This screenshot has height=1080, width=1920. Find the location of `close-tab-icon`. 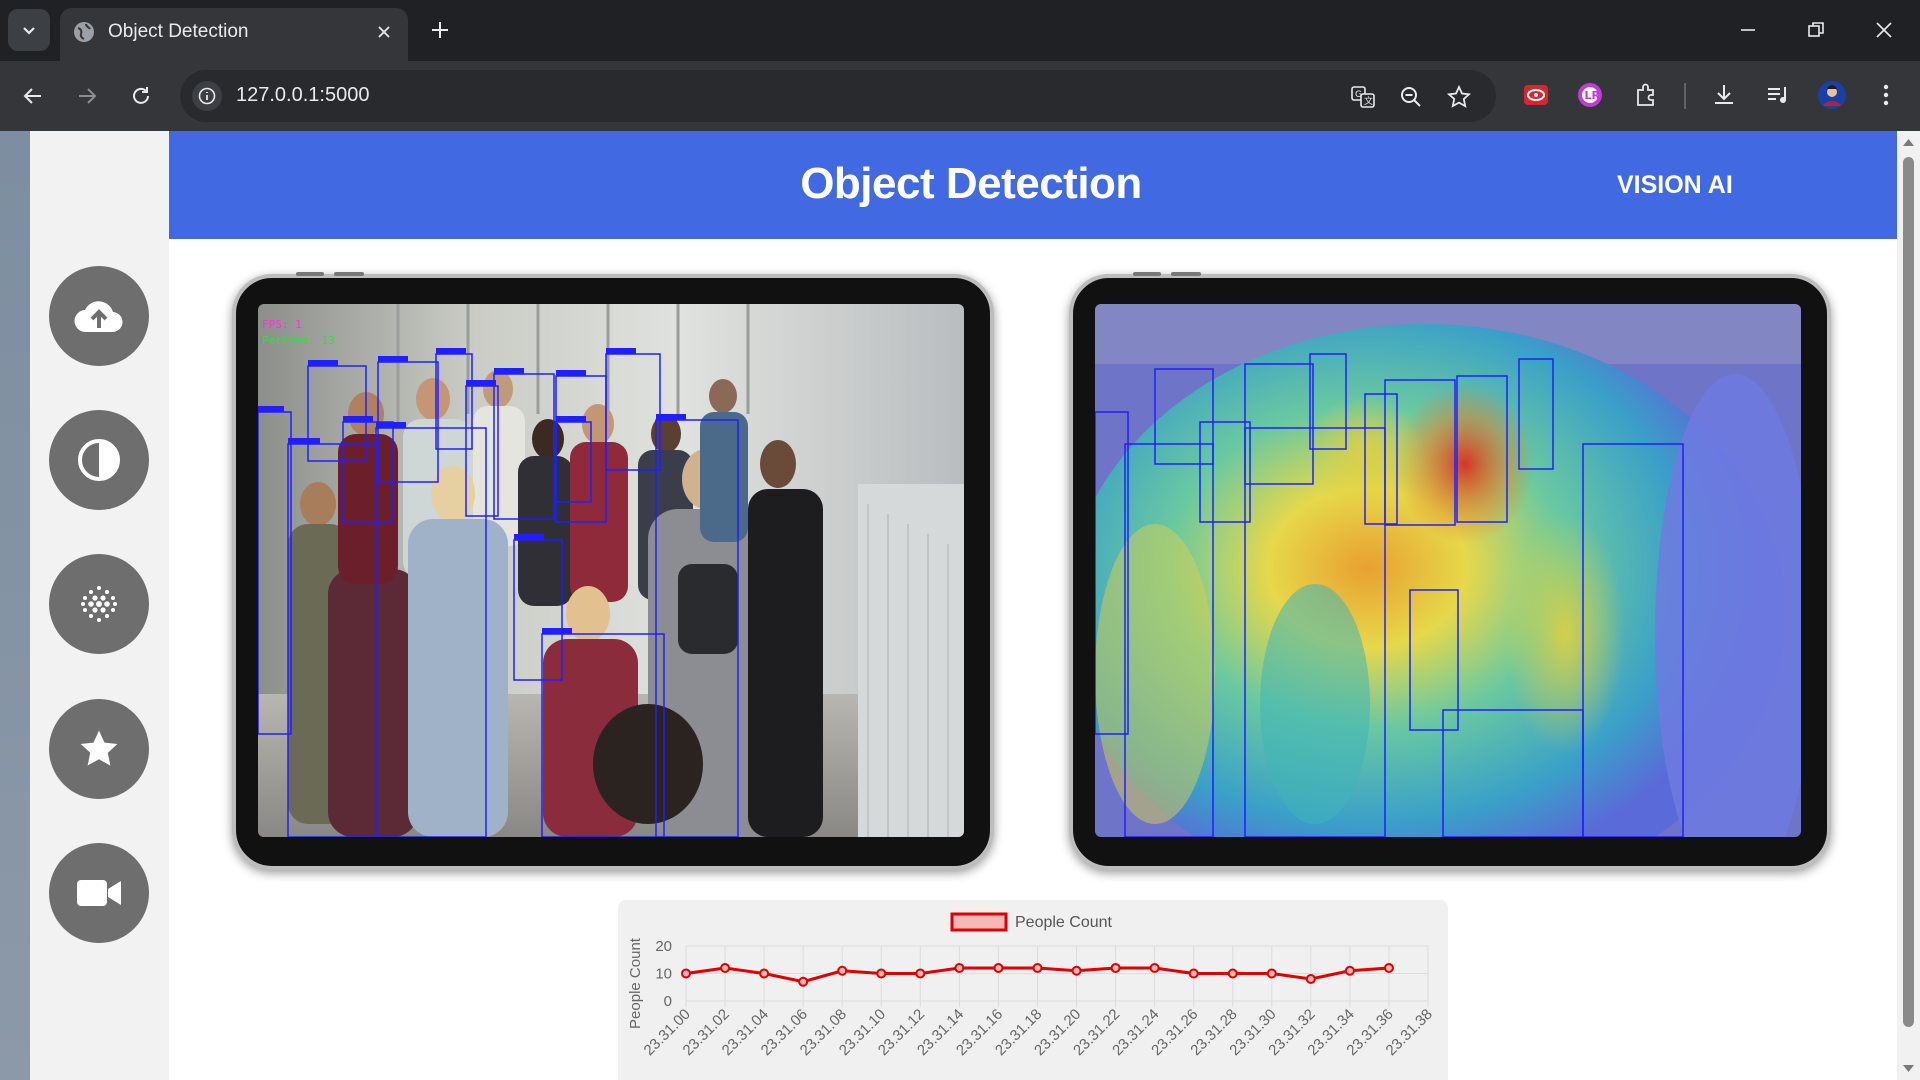

close-tab-icon is located at coordinates (384, 32).